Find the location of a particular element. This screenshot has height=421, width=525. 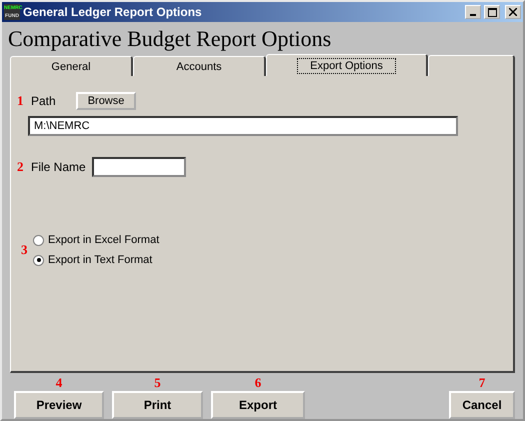

action-button: Export is located at coordinates (258, 405).